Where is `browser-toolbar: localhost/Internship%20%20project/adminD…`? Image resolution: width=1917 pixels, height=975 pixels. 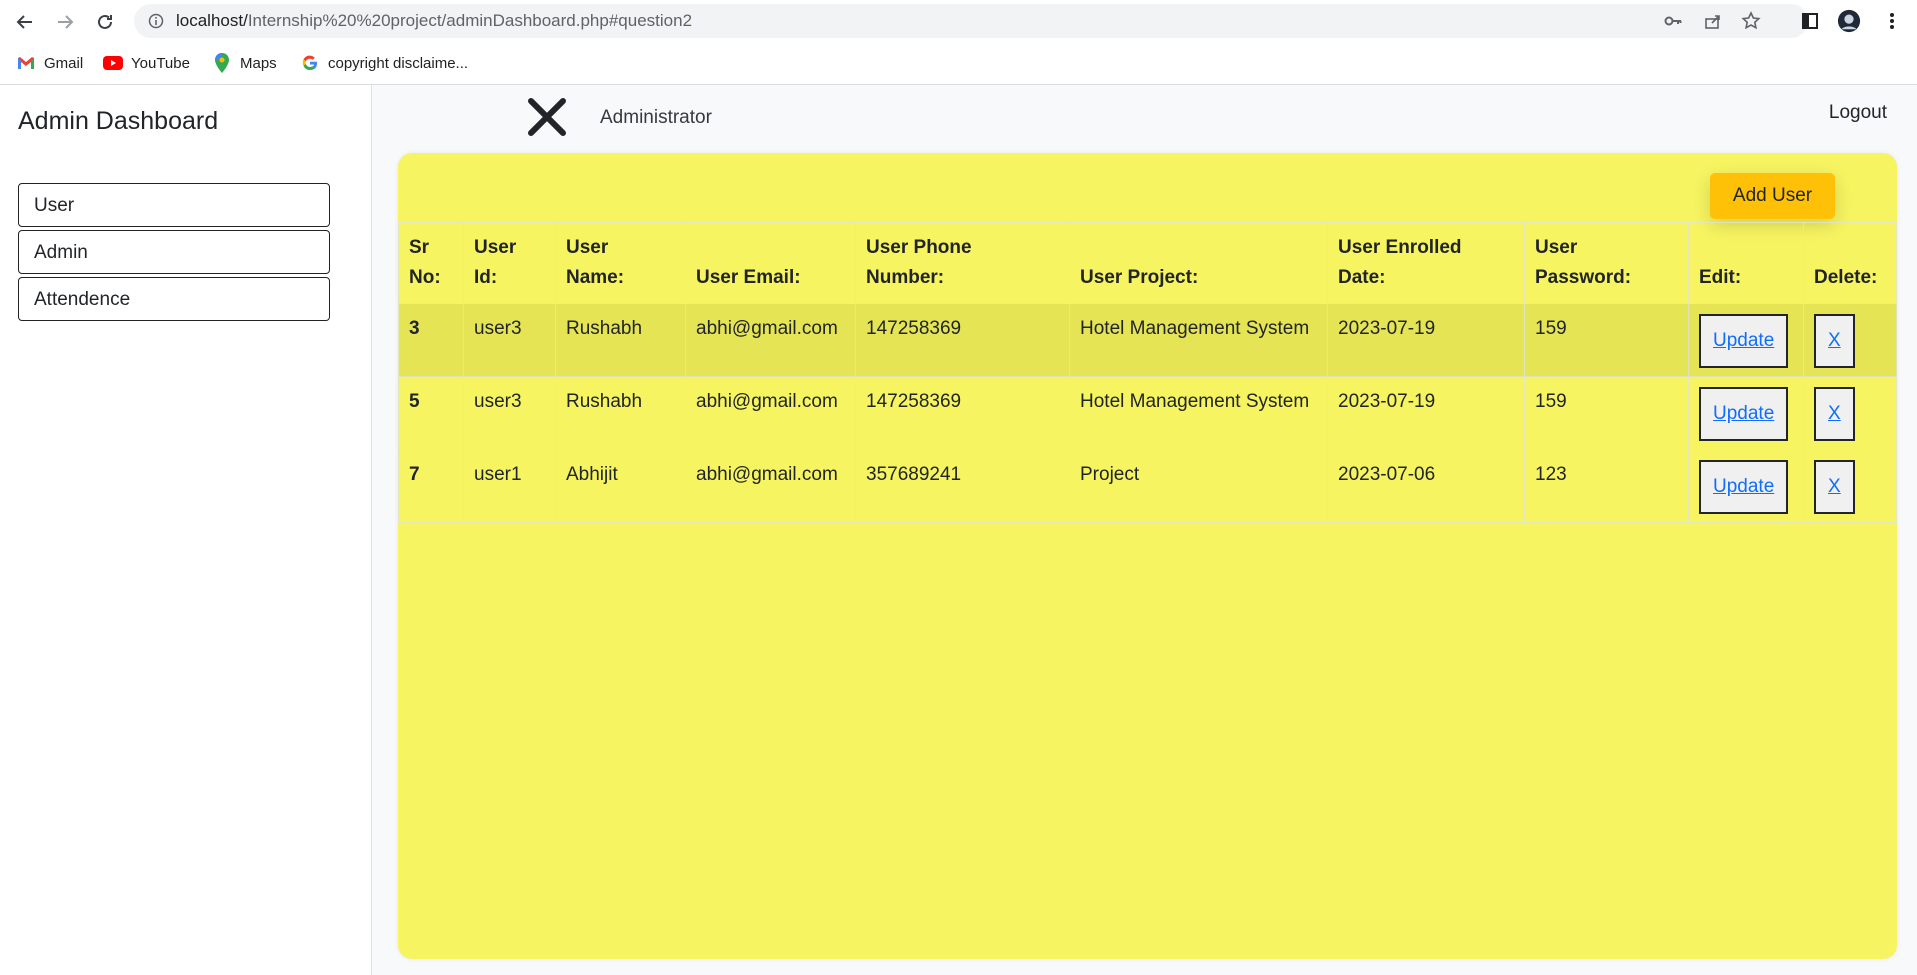
browser-toolbar: localhost/Internship%20%20project/adminD… is located at coordinates (958, 21).